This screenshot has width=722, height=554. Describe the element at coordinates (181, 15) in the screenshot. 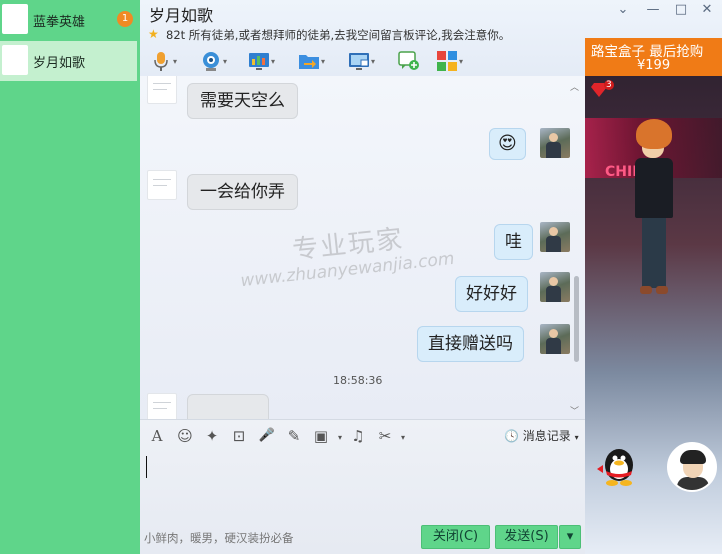

I see `chat-title: 岁月如歌` at that location.